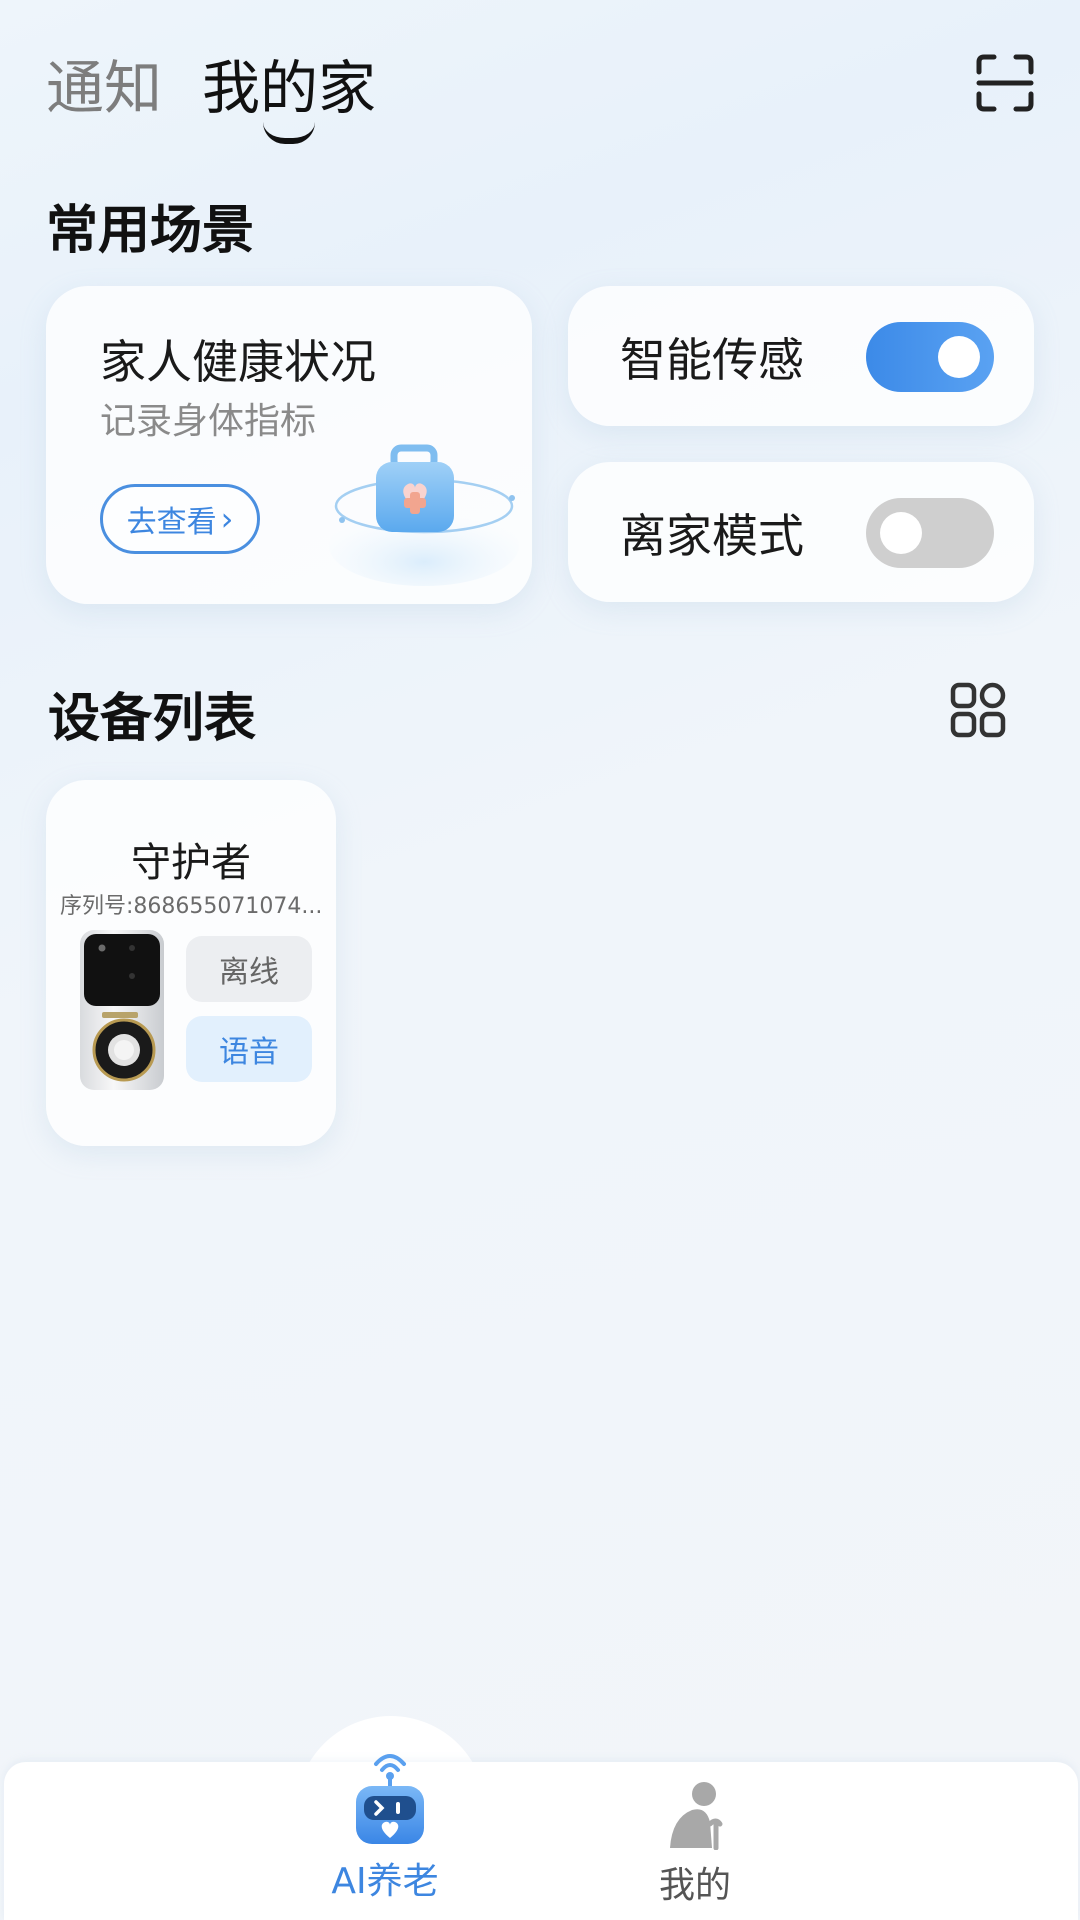 The height and width of the screenshot is (1920, 1080). What do you see at coordinates (227, 519) in the screenshot?
I see `chevron-right-icon: ›` at bounding box center [227, 519].